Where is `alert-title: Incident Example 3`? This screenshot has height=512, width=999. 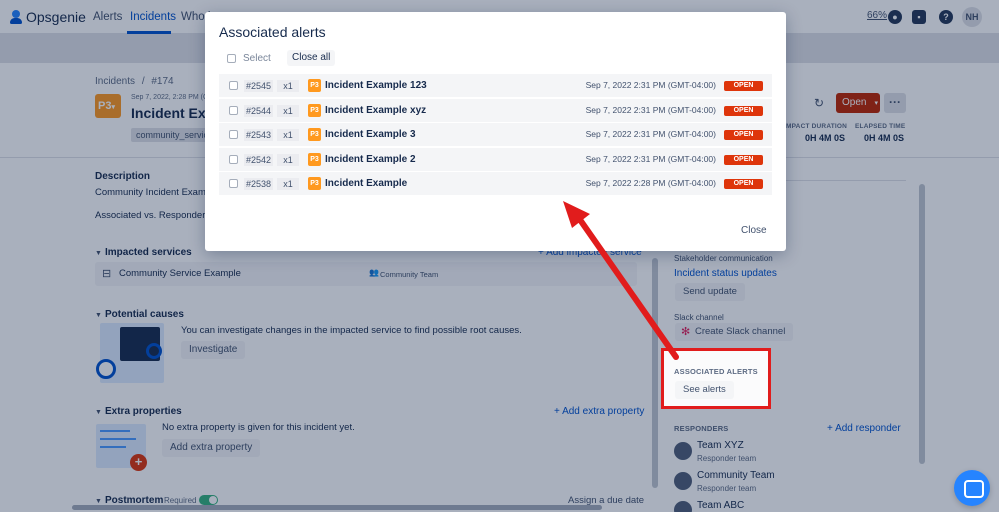 alert-title: Incident Example 3 is located at coordinates (370, 134).